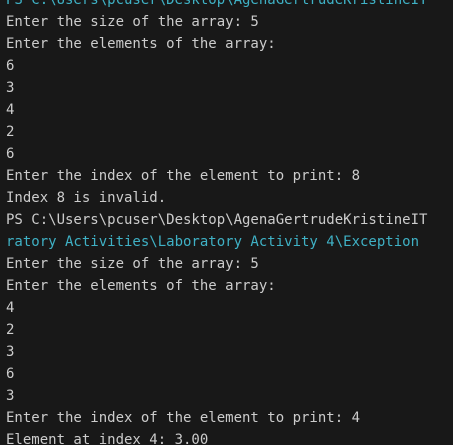 The image size is (453, 445). What do you see at coordinates (10, 374) in the screenshot?
I see `terminal-line-17: 6` at bounding box center [10, 374].